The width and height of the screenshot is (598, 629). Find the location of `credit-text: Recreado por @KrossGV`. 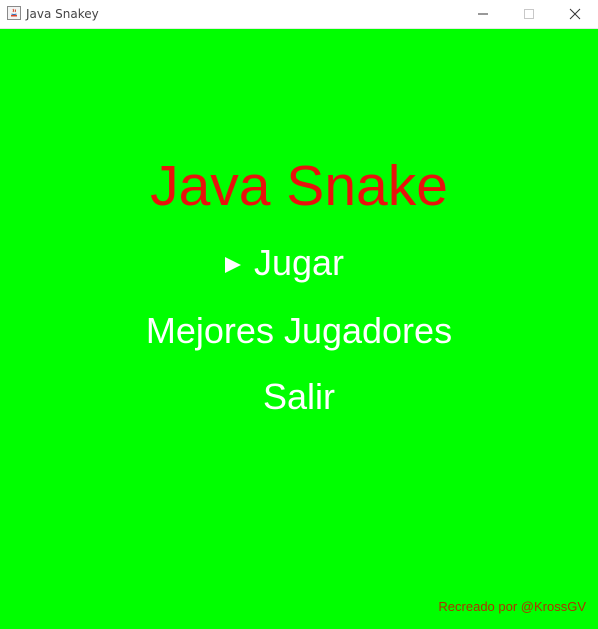

credit-text: Recreado por @KrossGV is located at coordinates (512, 606).